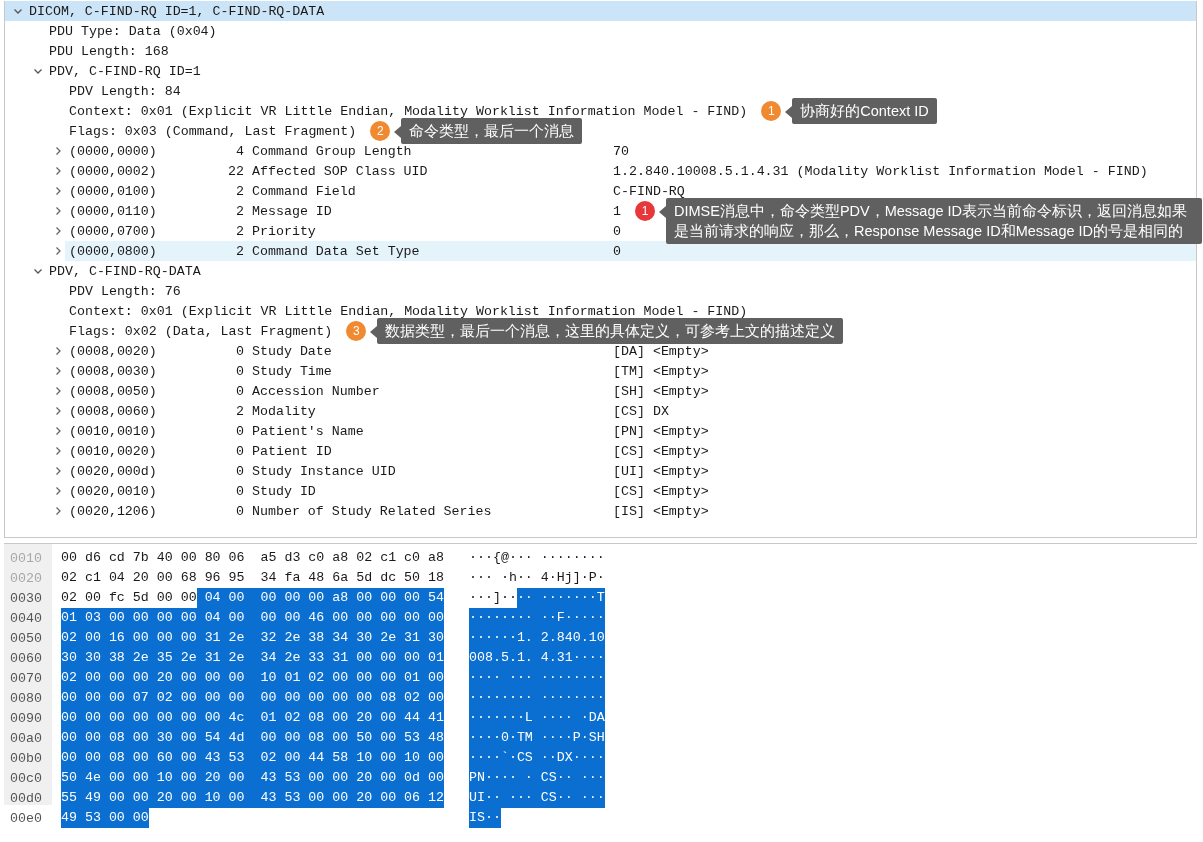 The image size is (1203, 842). I want to click on hex-bytes: 49 53 00 00, so click(105, 818).